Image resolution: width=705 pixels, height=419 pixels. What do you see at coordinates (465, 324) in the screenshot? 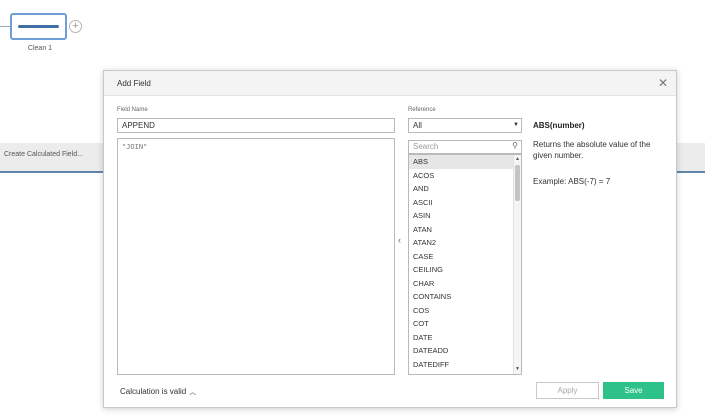
I see `function-item: COT` at bounding box center [465, 324].